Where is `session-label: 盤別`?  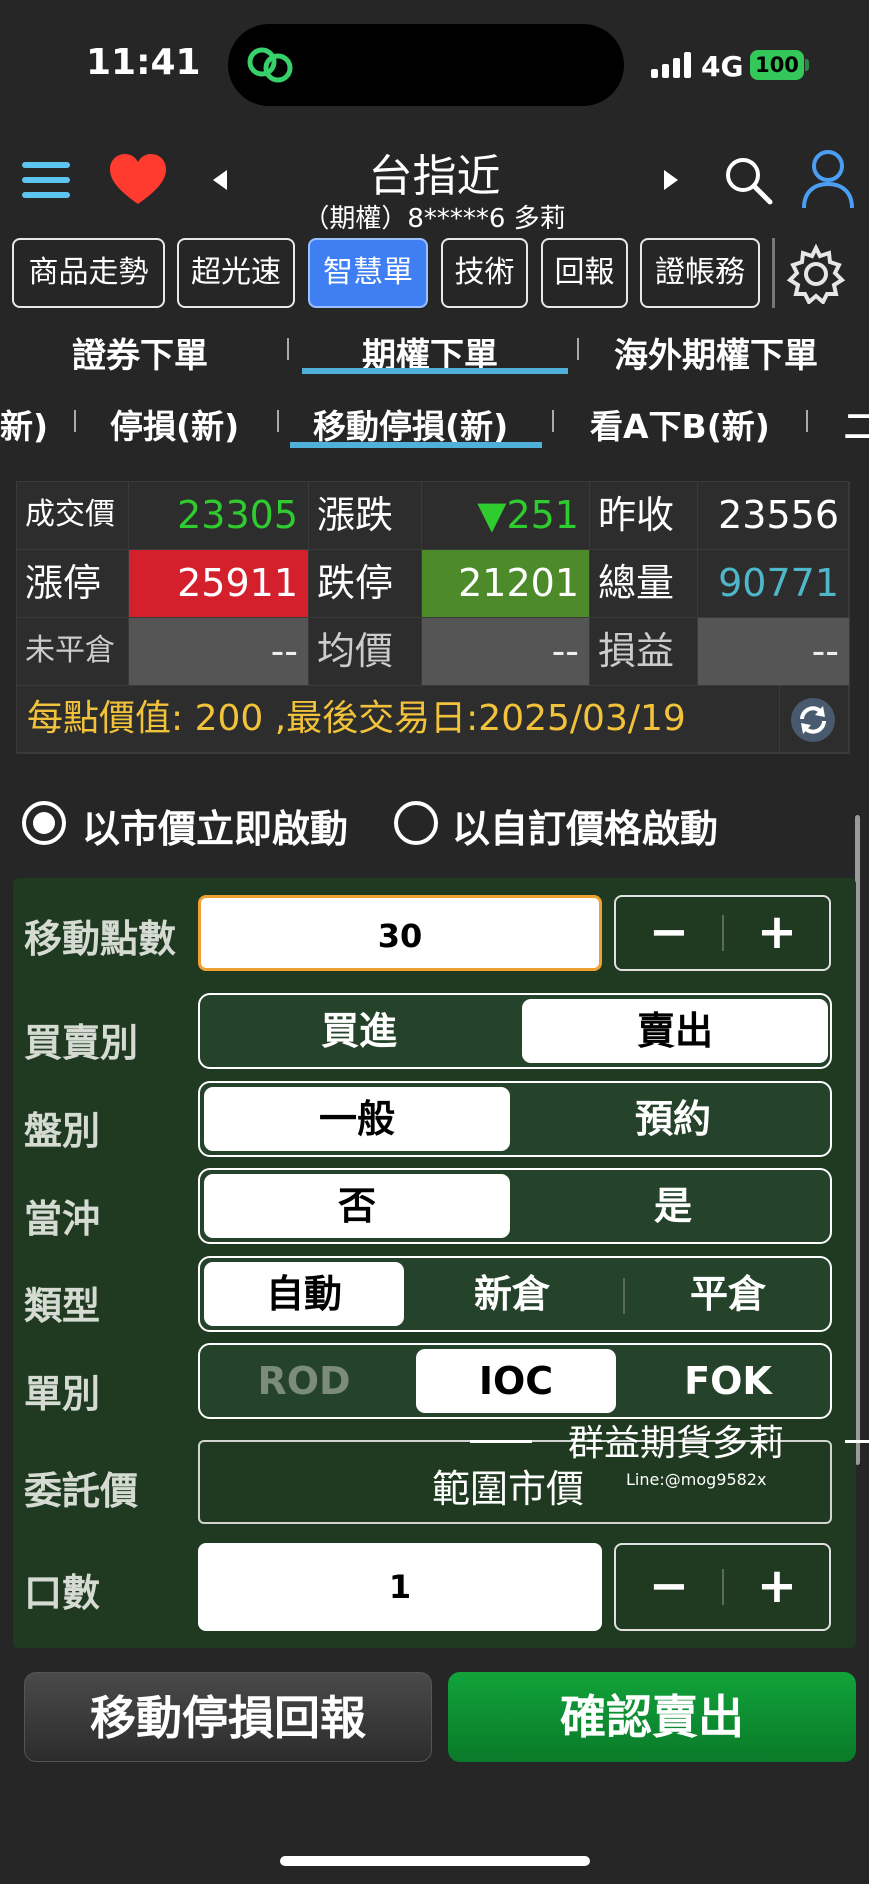 session-label: 盤別 is located at coordinates (62, 1131).